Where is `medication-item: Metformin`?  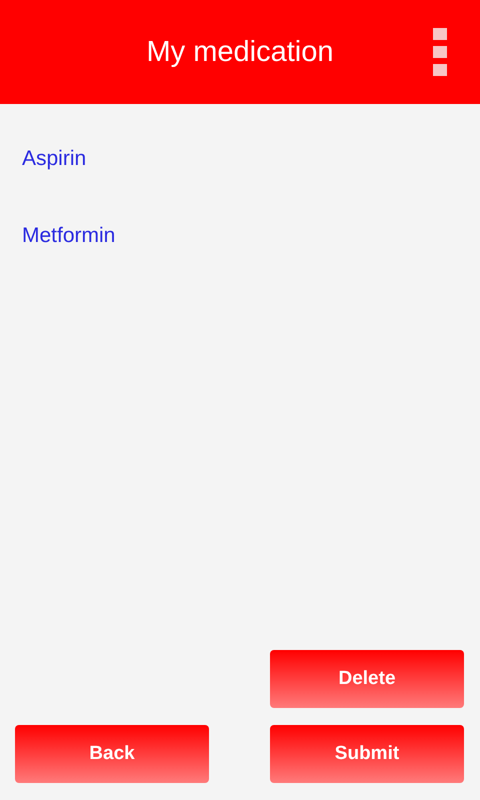 medication-item: Metformin is located at coordinates (69, 236).